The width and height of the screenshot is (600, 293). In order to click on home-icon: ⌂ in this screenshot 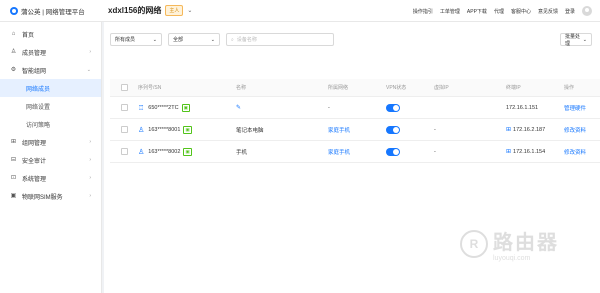, I will do `click(13, 33)`.